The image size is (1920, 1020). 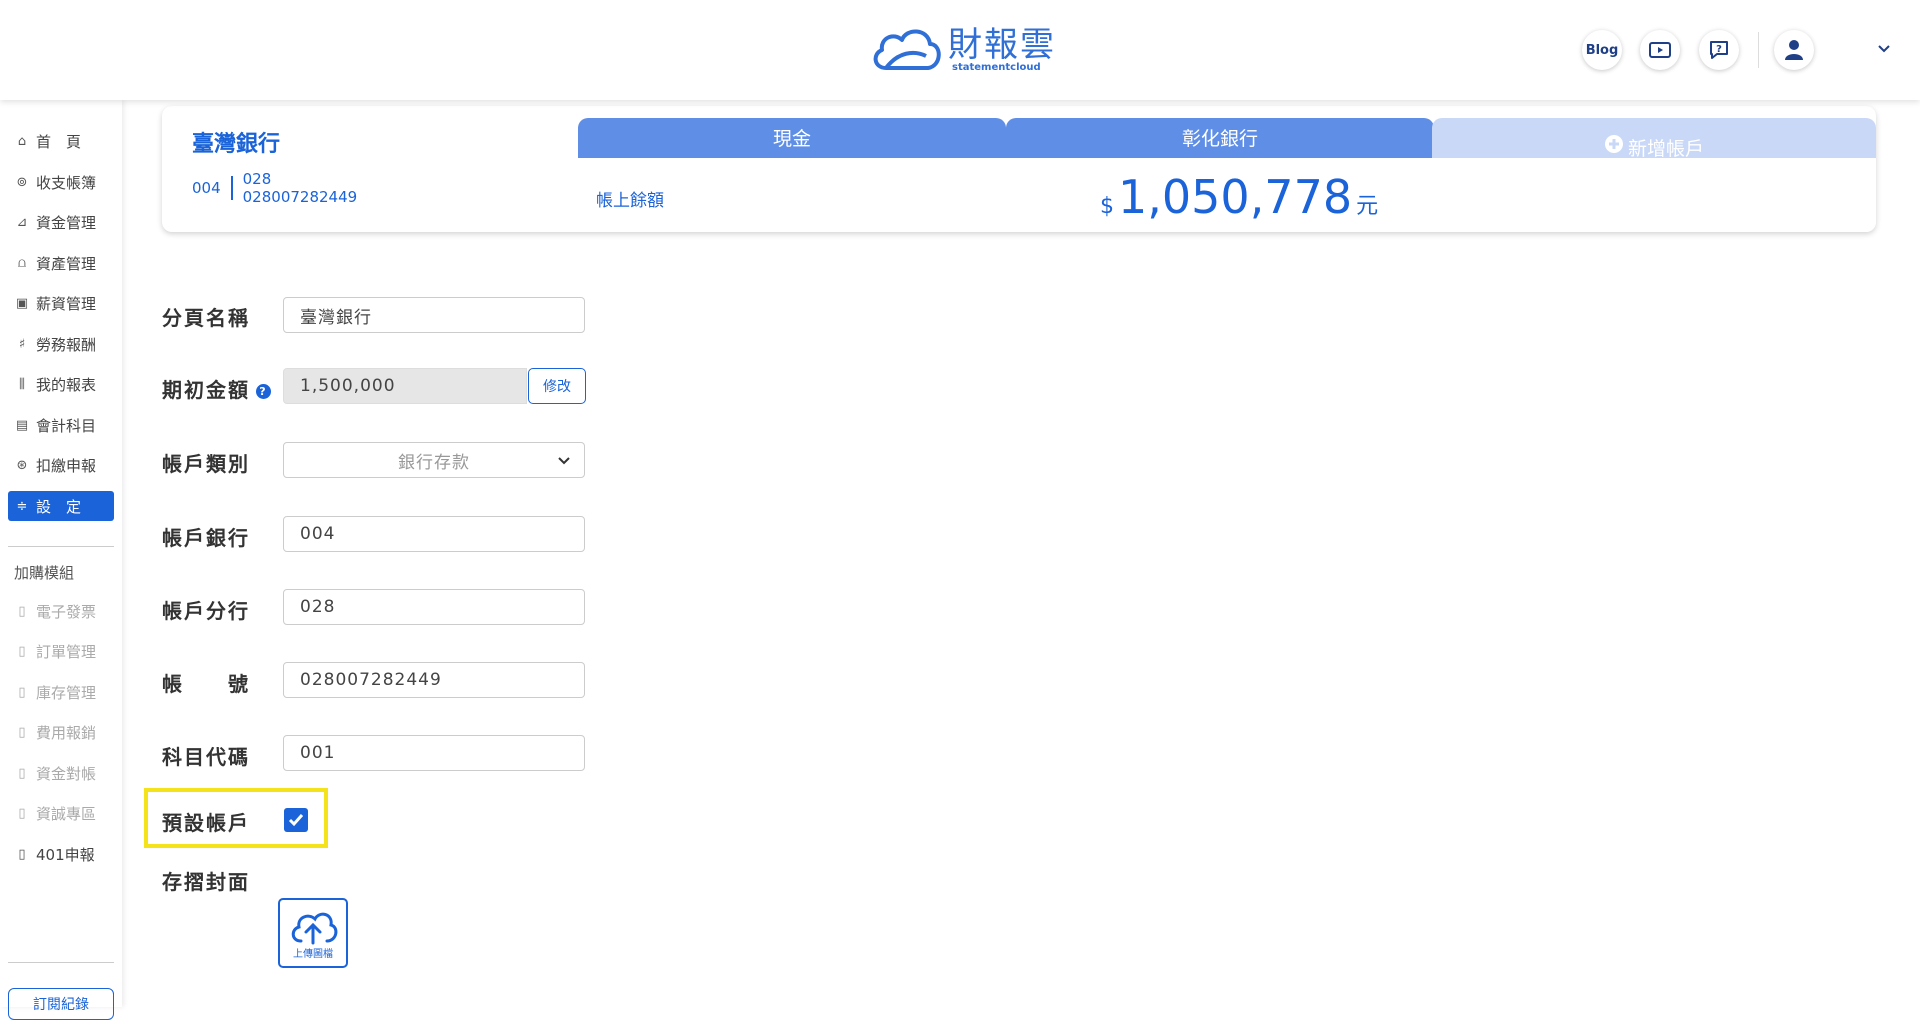 I want to click on sidebar-item-funds: ⊿ 資金管理, so click(x=61, y=222).